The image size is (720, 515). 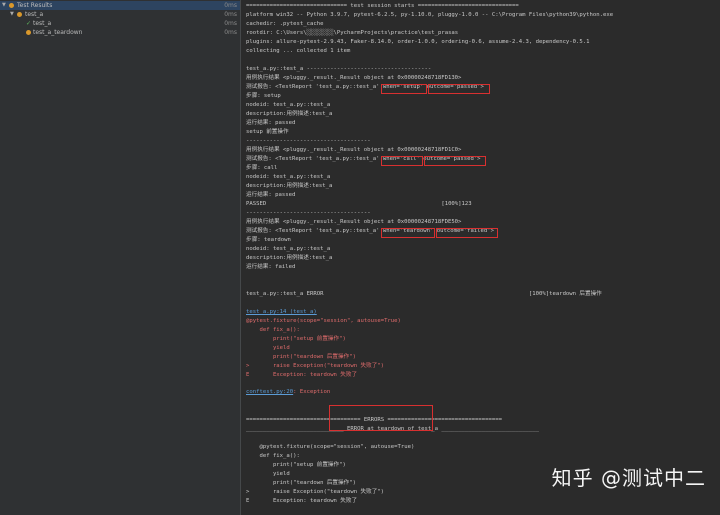 I want to click on console-line: 运行结果: failed, so click(x=271, y=267).